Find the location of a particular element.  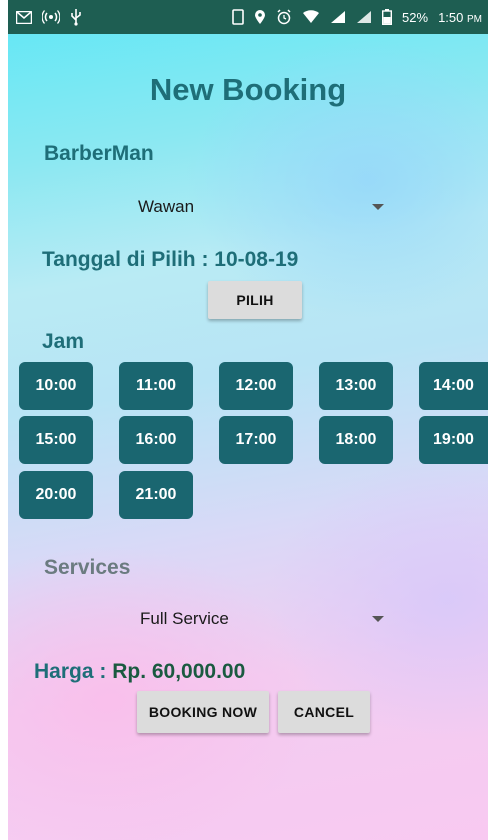

alarm-icon is located at coordinates (284, 17).